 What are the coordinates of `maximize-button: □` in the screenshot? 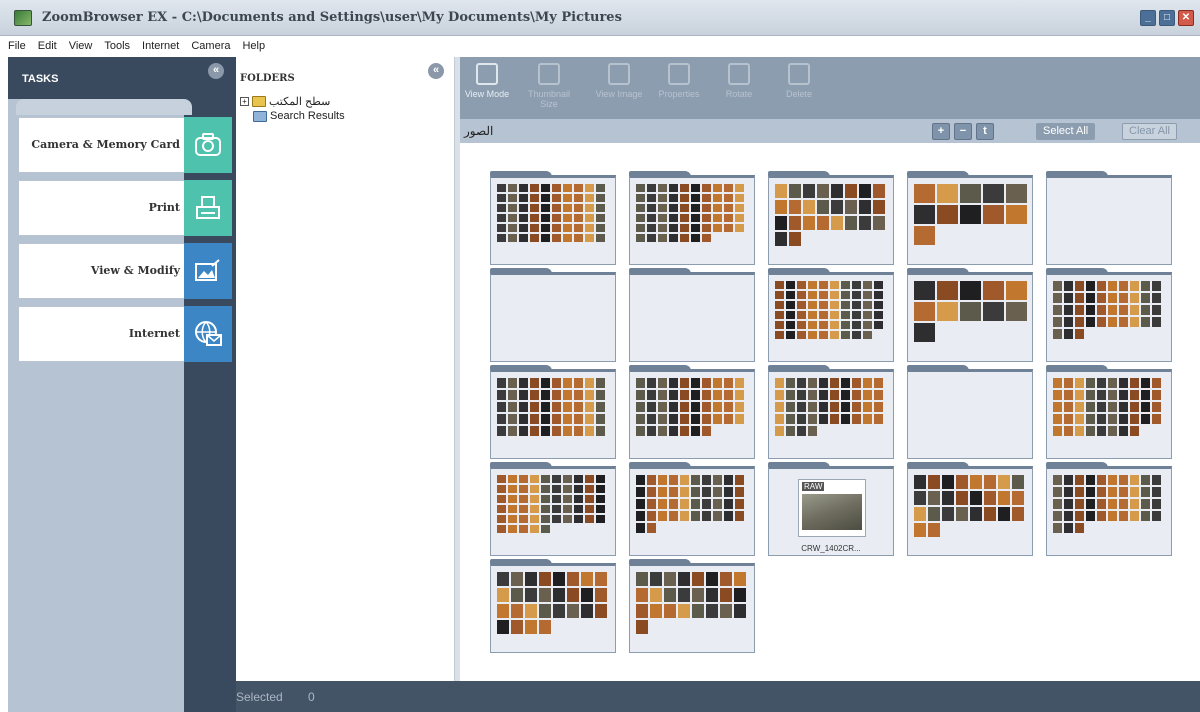 It's located at (1167, 18).